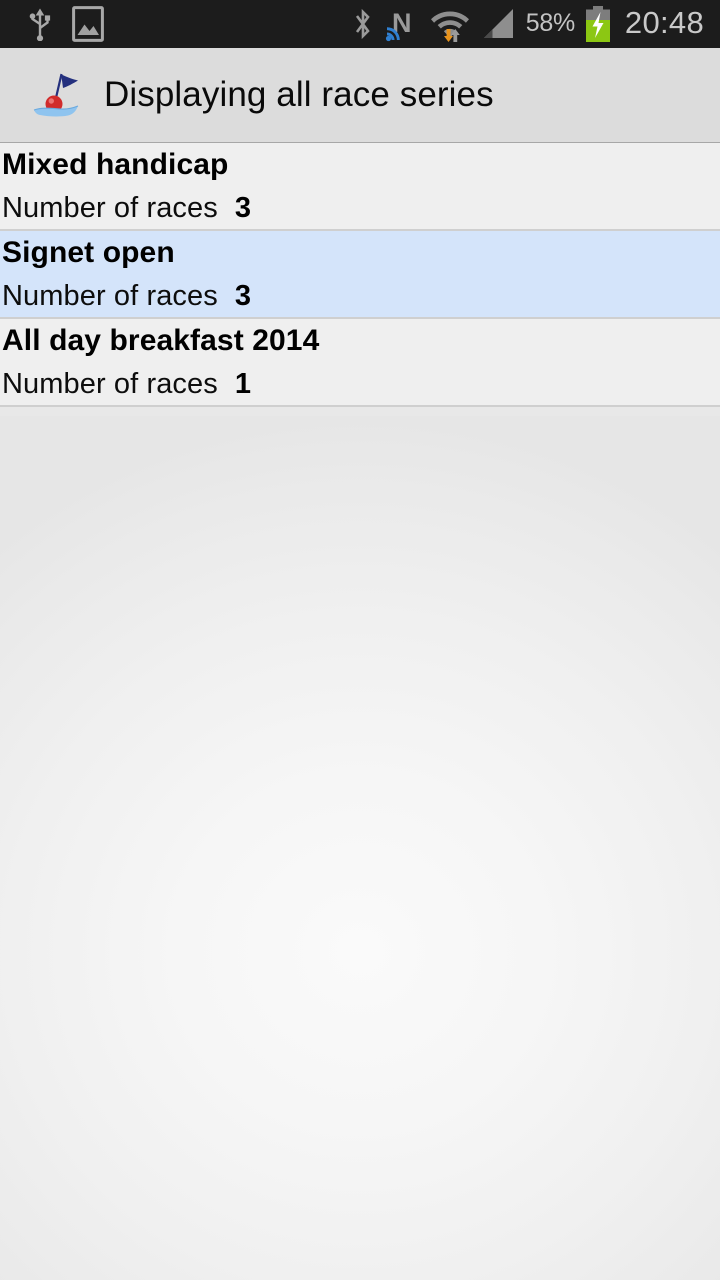 The image size is (720, 1280). I want to click on list-item: Signet open Number of races 3, so click(360, 275).